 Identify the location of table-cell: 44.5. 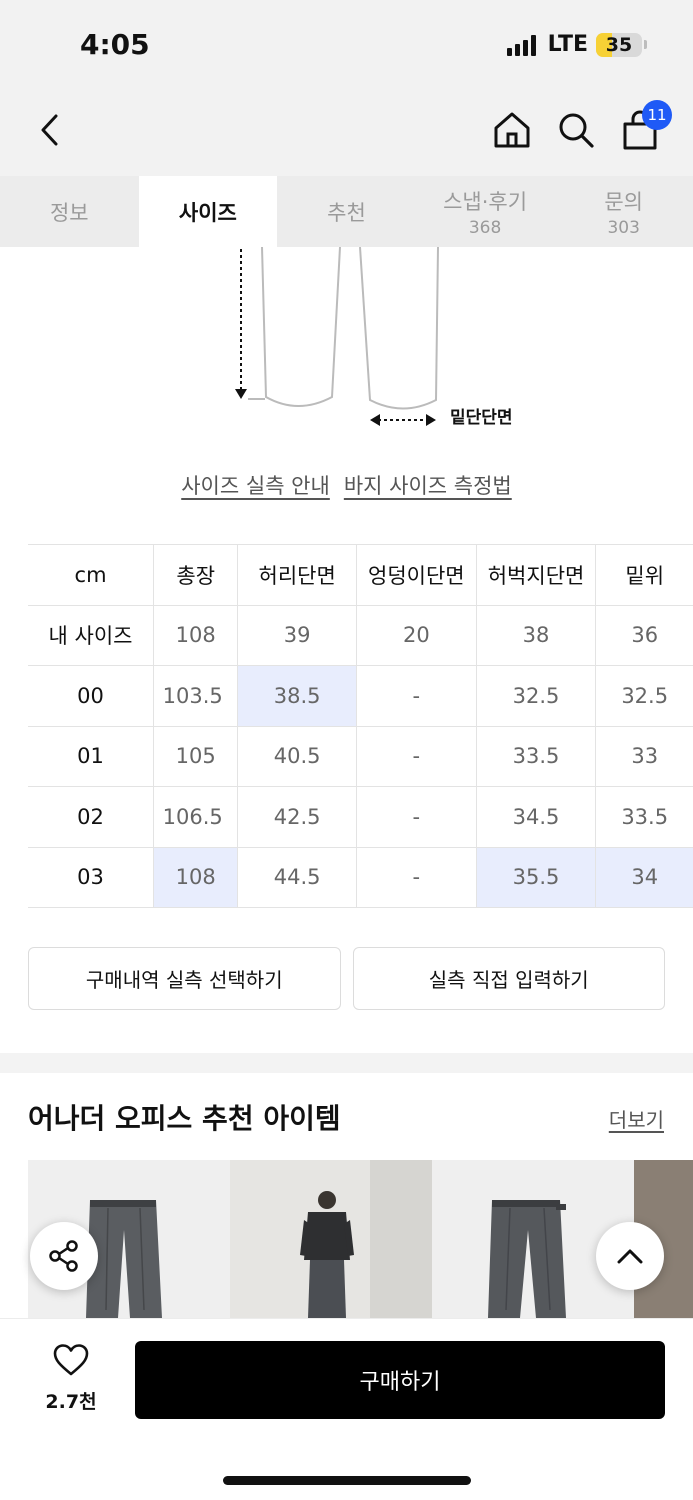
(297, 877).